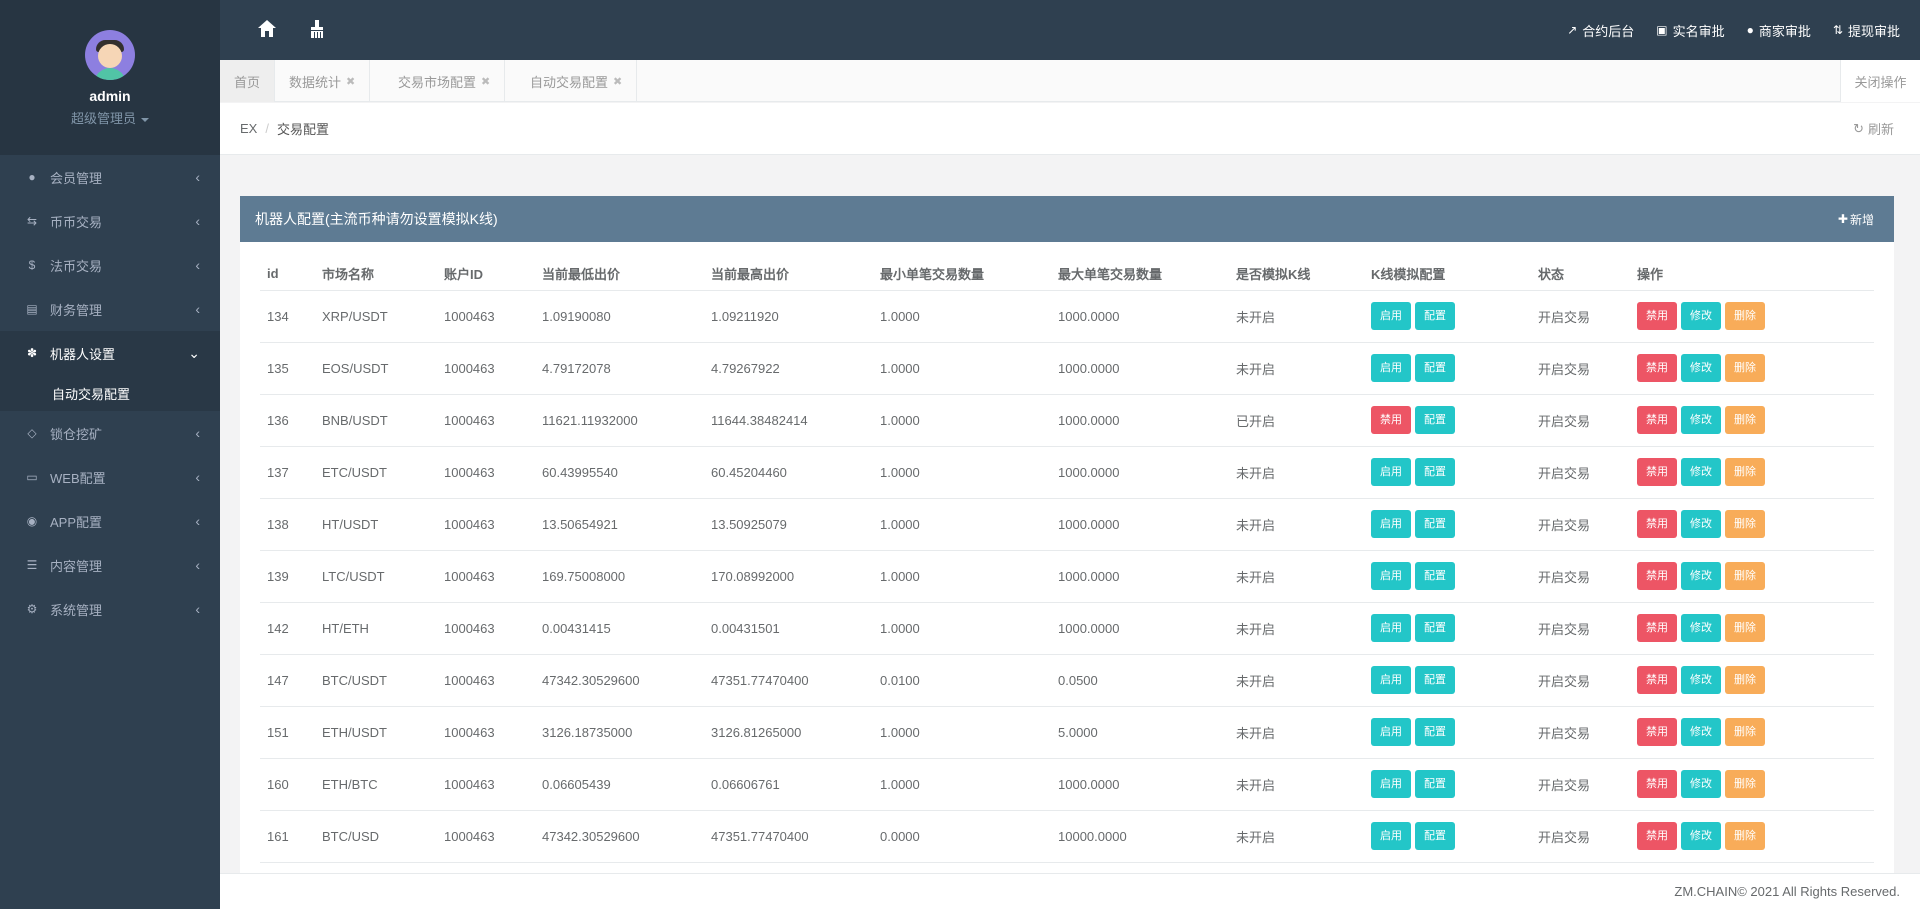 The height and width of the screenshot is (909, 1920). What do you see at coordinates (287, 524) in the screenshot?
I see `cell-id: 138` at bounding box center [287, 524].